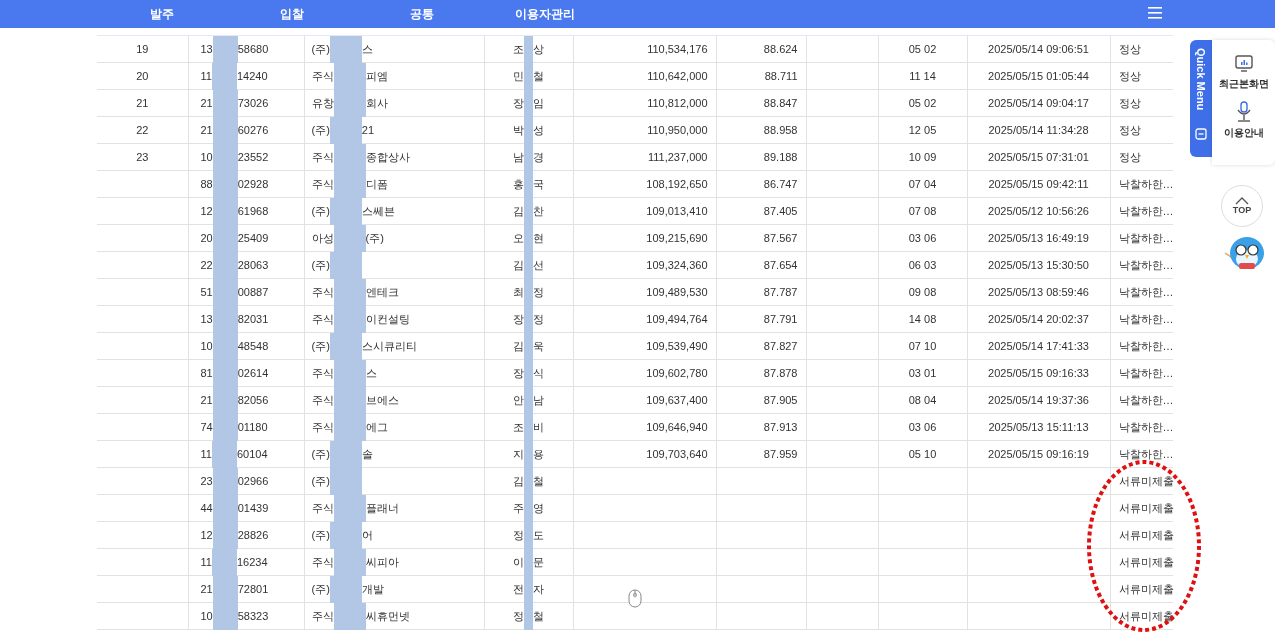 The width and height of the screenshot is (1275, 641). Describe the element at coordinates (538, 49) in the screenshot. I see `representative-cell: 상` at that location.